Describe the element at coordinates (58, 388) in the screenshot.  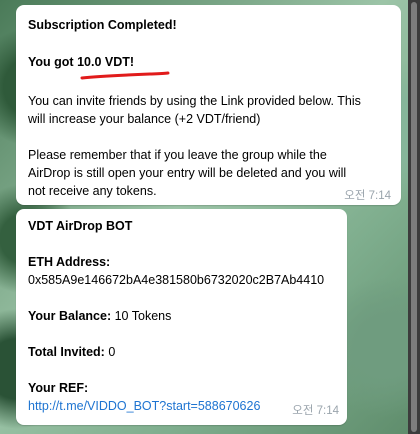
I see `ref-label: Your REF:` at that location.